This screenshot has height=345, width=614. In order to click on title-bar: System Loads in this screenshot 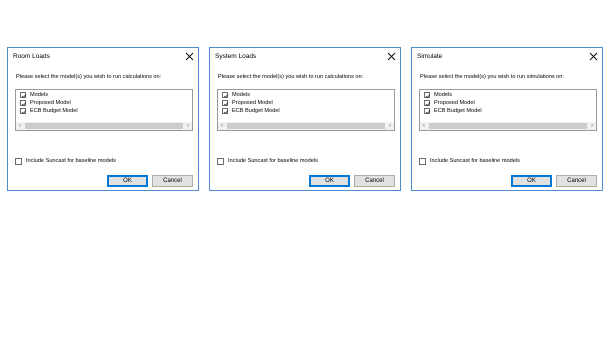, I will do `click(305, 56)`.